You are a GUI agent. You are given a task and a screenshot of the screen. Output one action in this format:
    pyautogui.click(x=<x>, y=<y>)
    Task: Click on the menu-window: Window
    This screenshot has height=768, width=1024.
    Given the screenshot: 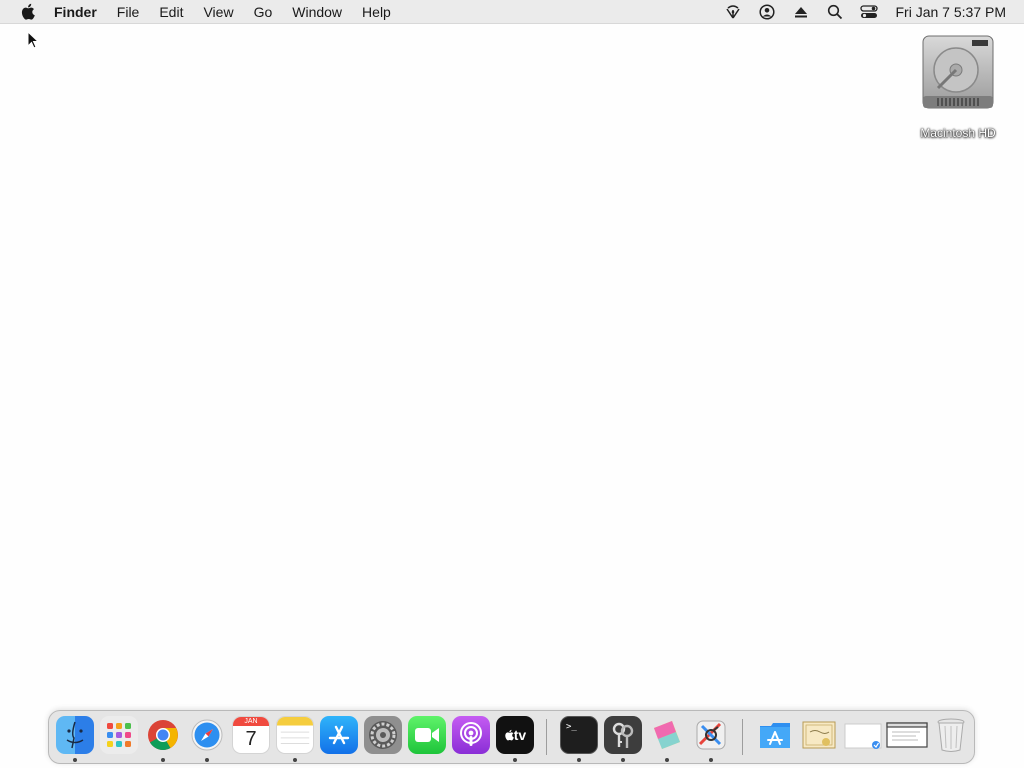 What is the action you would take?
    pyautogui.click(x=317, y=12)
    